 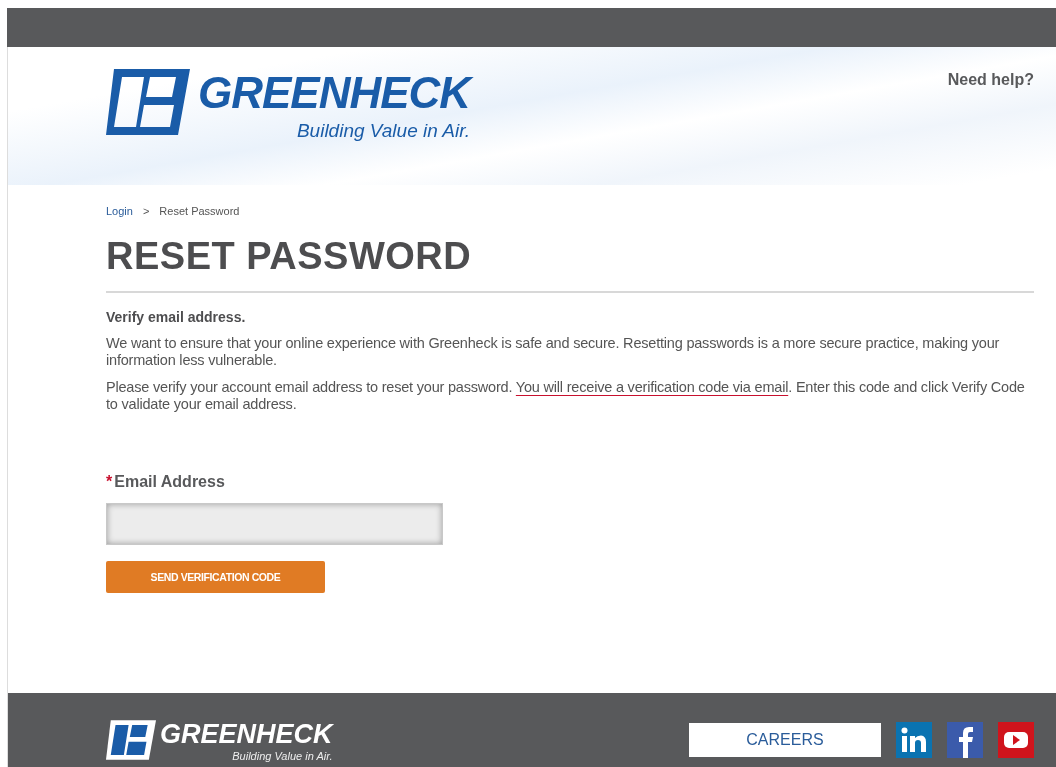 I want to click on section-title: Verify email address., so click(x=176, y=317).